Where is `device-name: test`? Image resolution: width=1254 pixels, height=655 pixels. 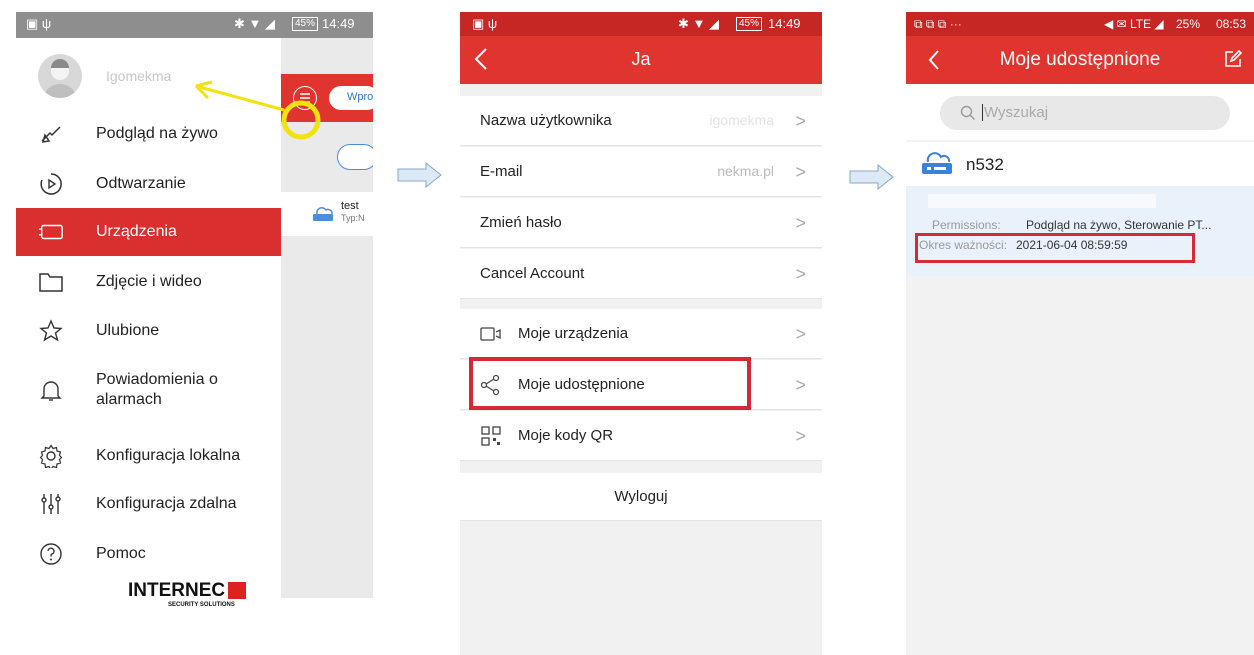 device-name: test is located at coordinates (350, 206).